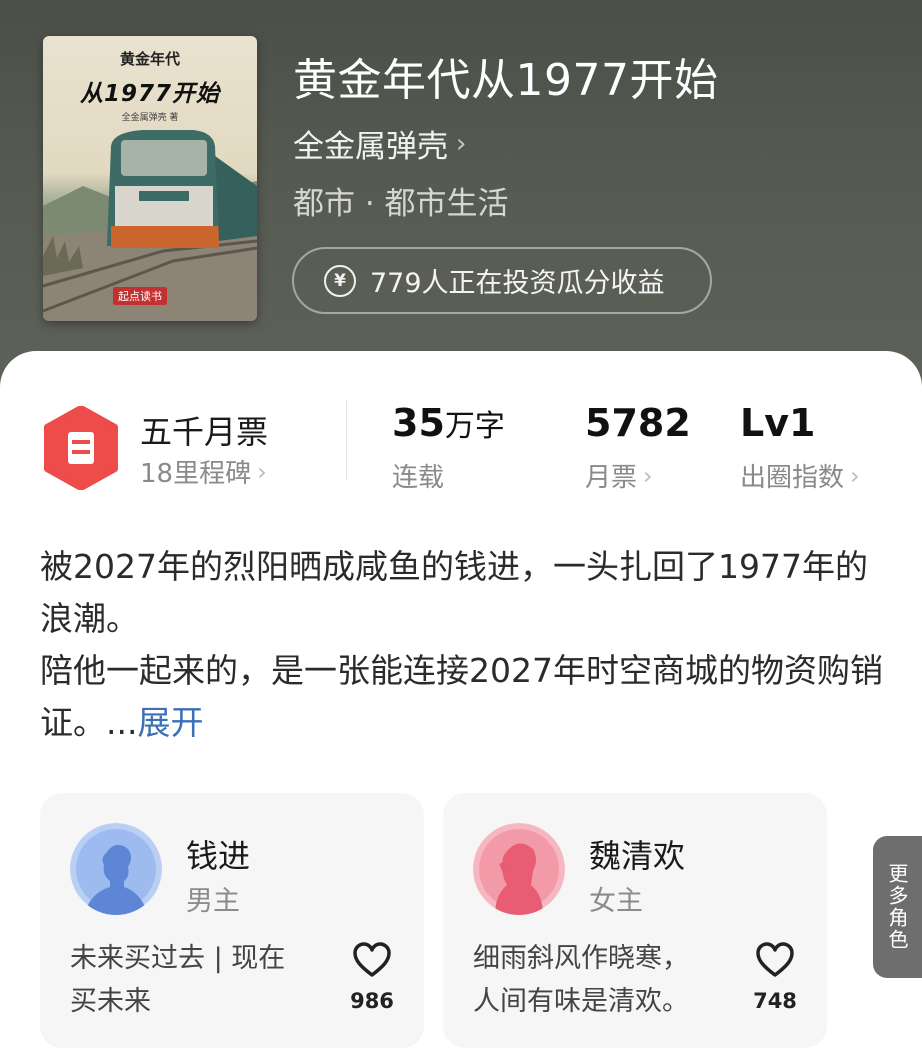 This screenshot has width=922, height=1058. Describe the element at coordinates (340, 280) in the screenshot. I see `yen-icon: ¥` at that location.